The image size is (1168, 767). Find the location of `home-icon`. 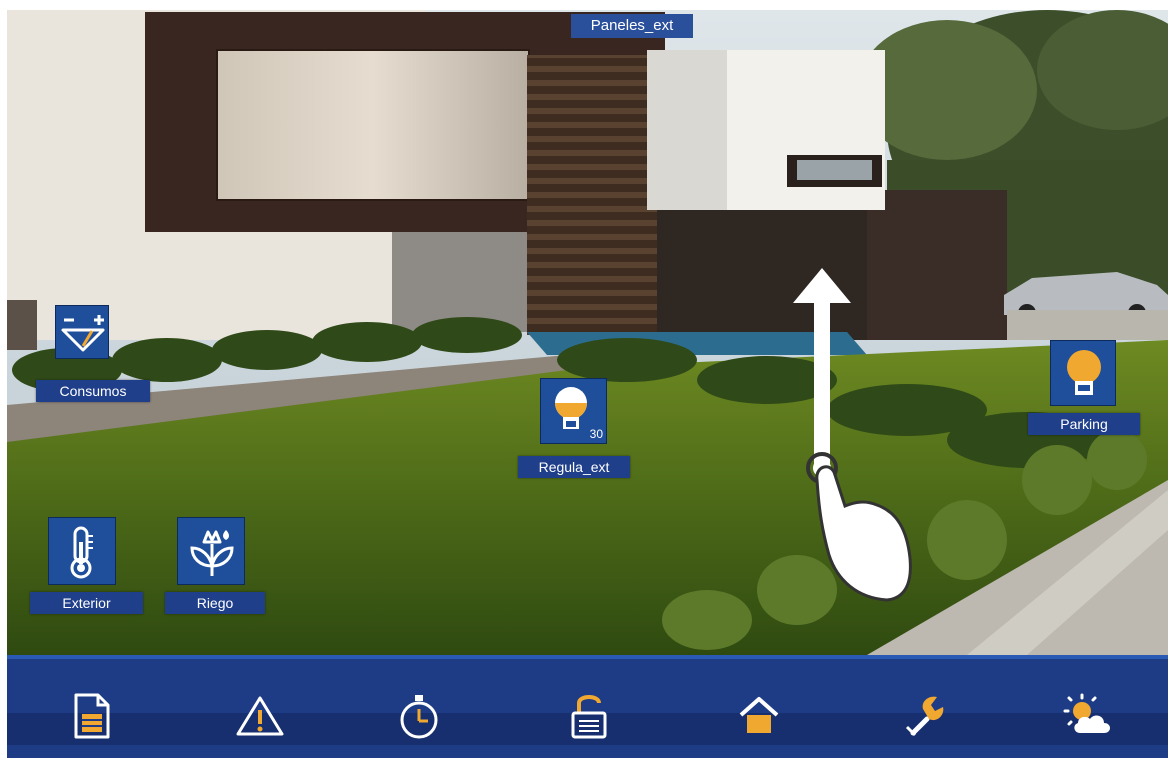

home-icon is located at coordinates (759, 715).